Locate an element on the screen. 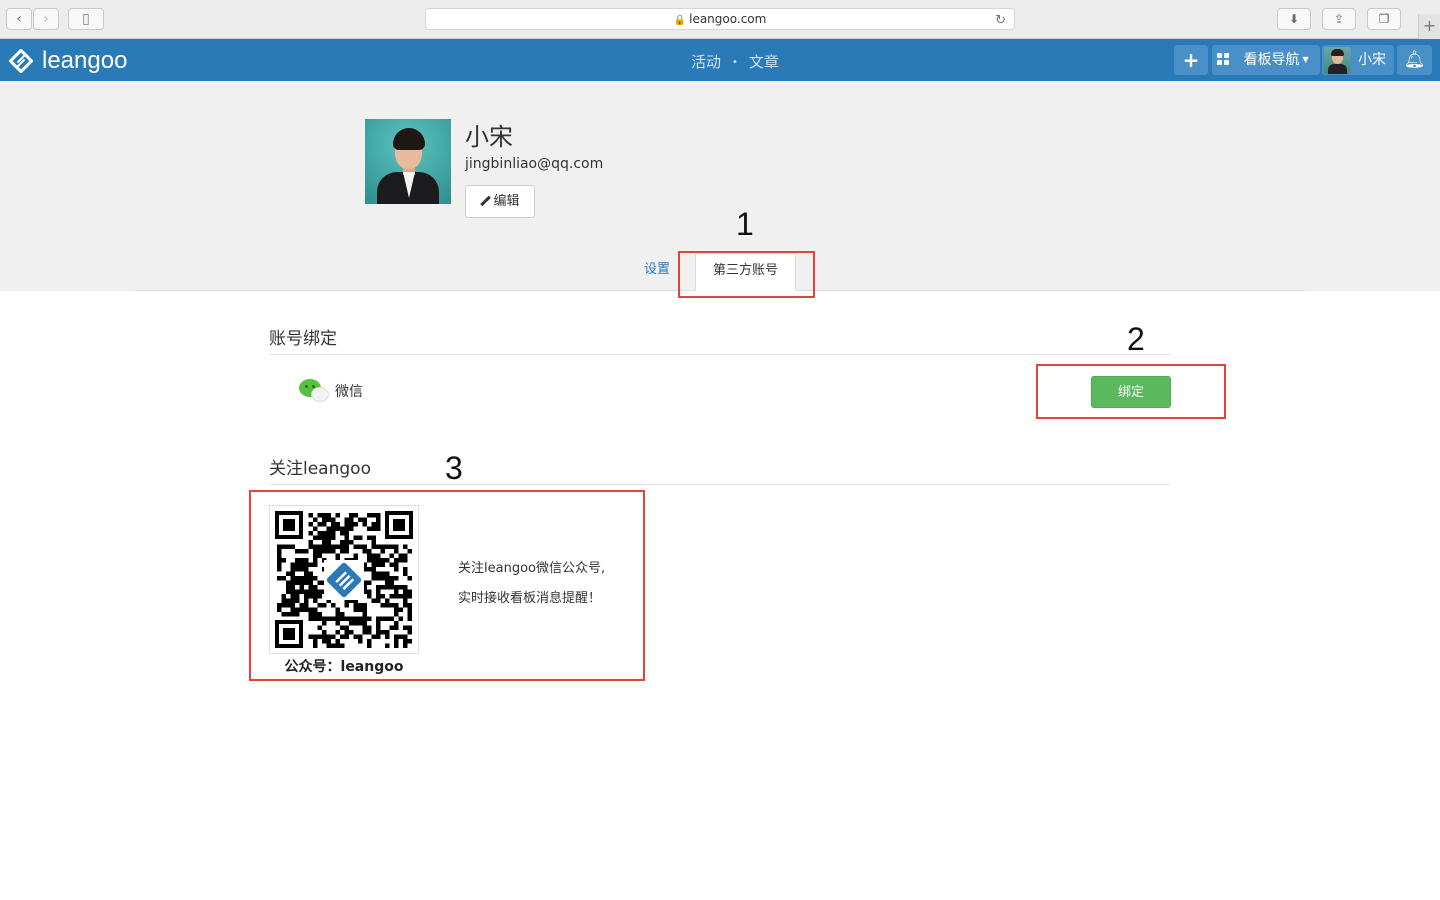 The image size is (1440, 900). url-text: leangoo.com is located at coordinates (728, 19).